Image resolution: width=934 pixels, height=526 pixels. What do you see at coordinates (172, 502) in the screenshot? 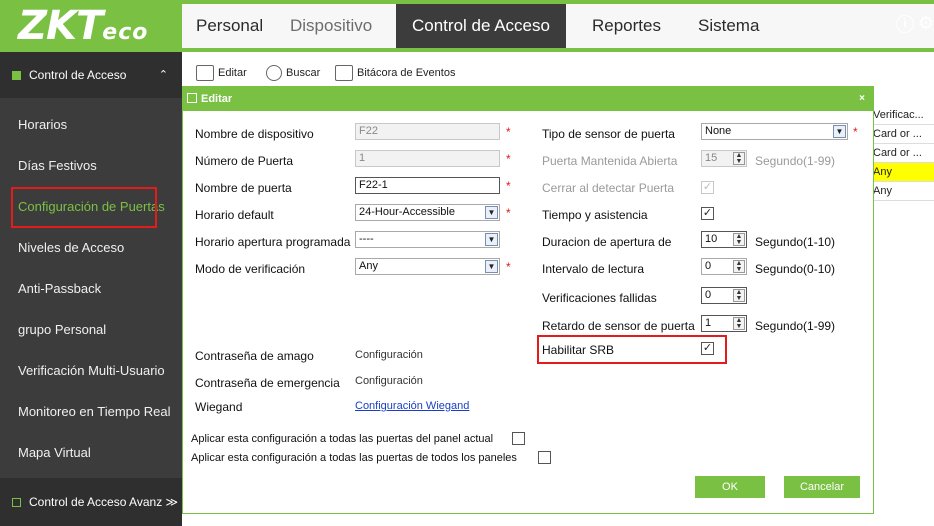
I see `double-chevron-down-icon: ≫` at bounding box center [172, 502].